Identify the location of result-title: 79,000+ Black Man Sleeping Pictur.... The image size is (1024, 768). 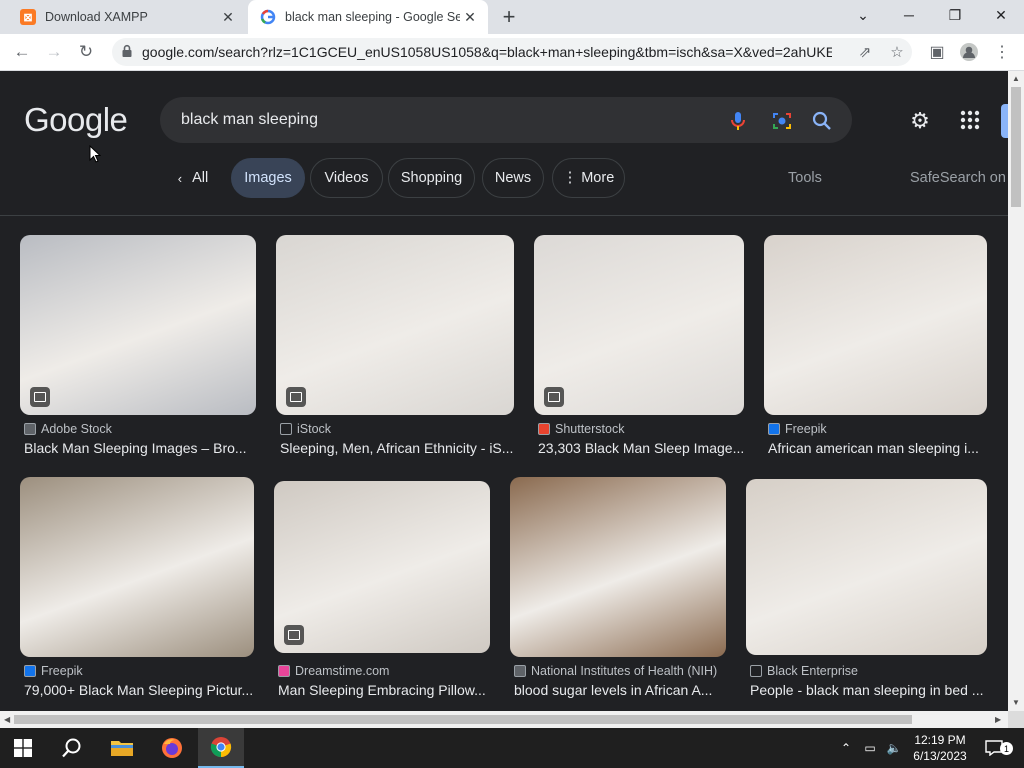
(139, 690).